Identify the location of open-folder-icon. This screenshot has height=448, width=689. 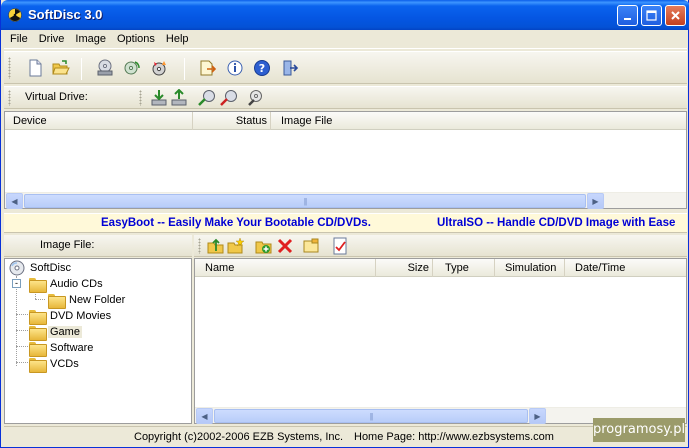
(61, 68).